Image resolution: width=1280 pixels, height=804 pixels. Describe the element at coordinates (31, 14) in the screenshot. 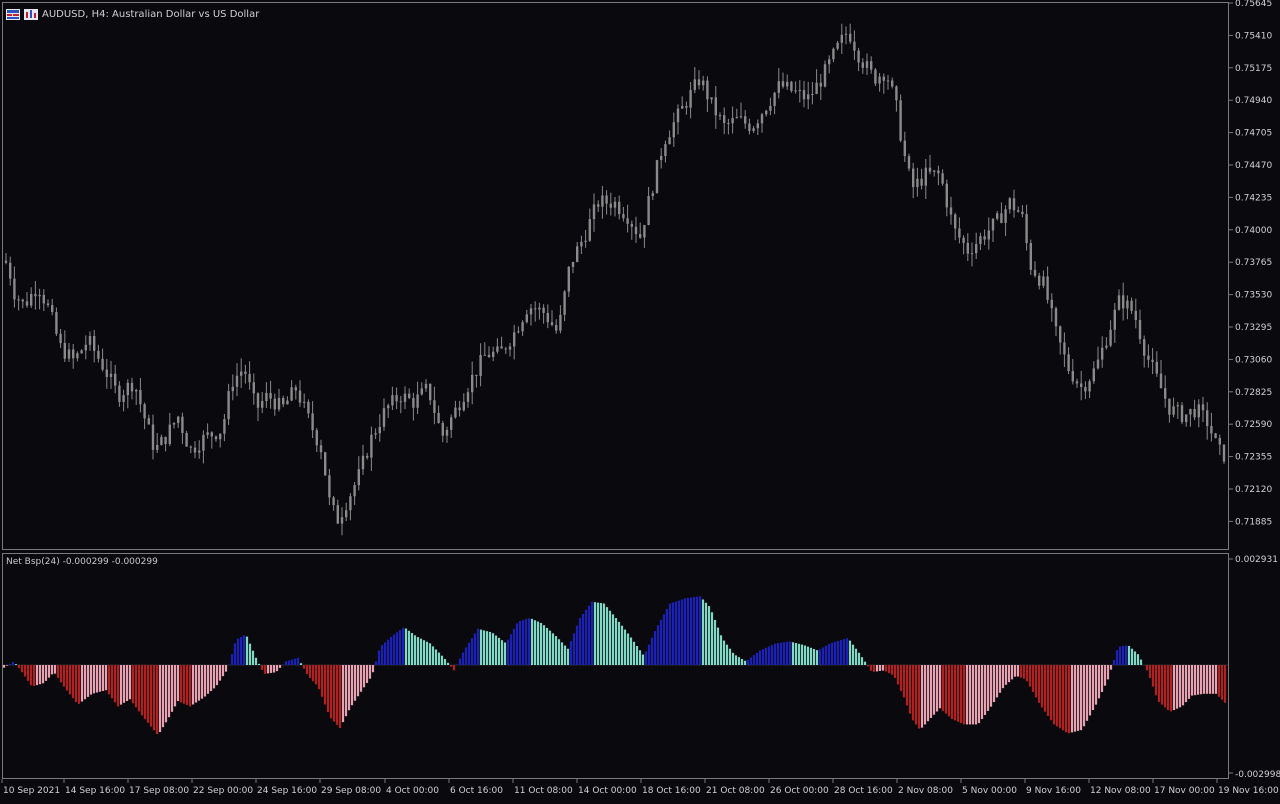

I see `chart-properties-icon` at that location.